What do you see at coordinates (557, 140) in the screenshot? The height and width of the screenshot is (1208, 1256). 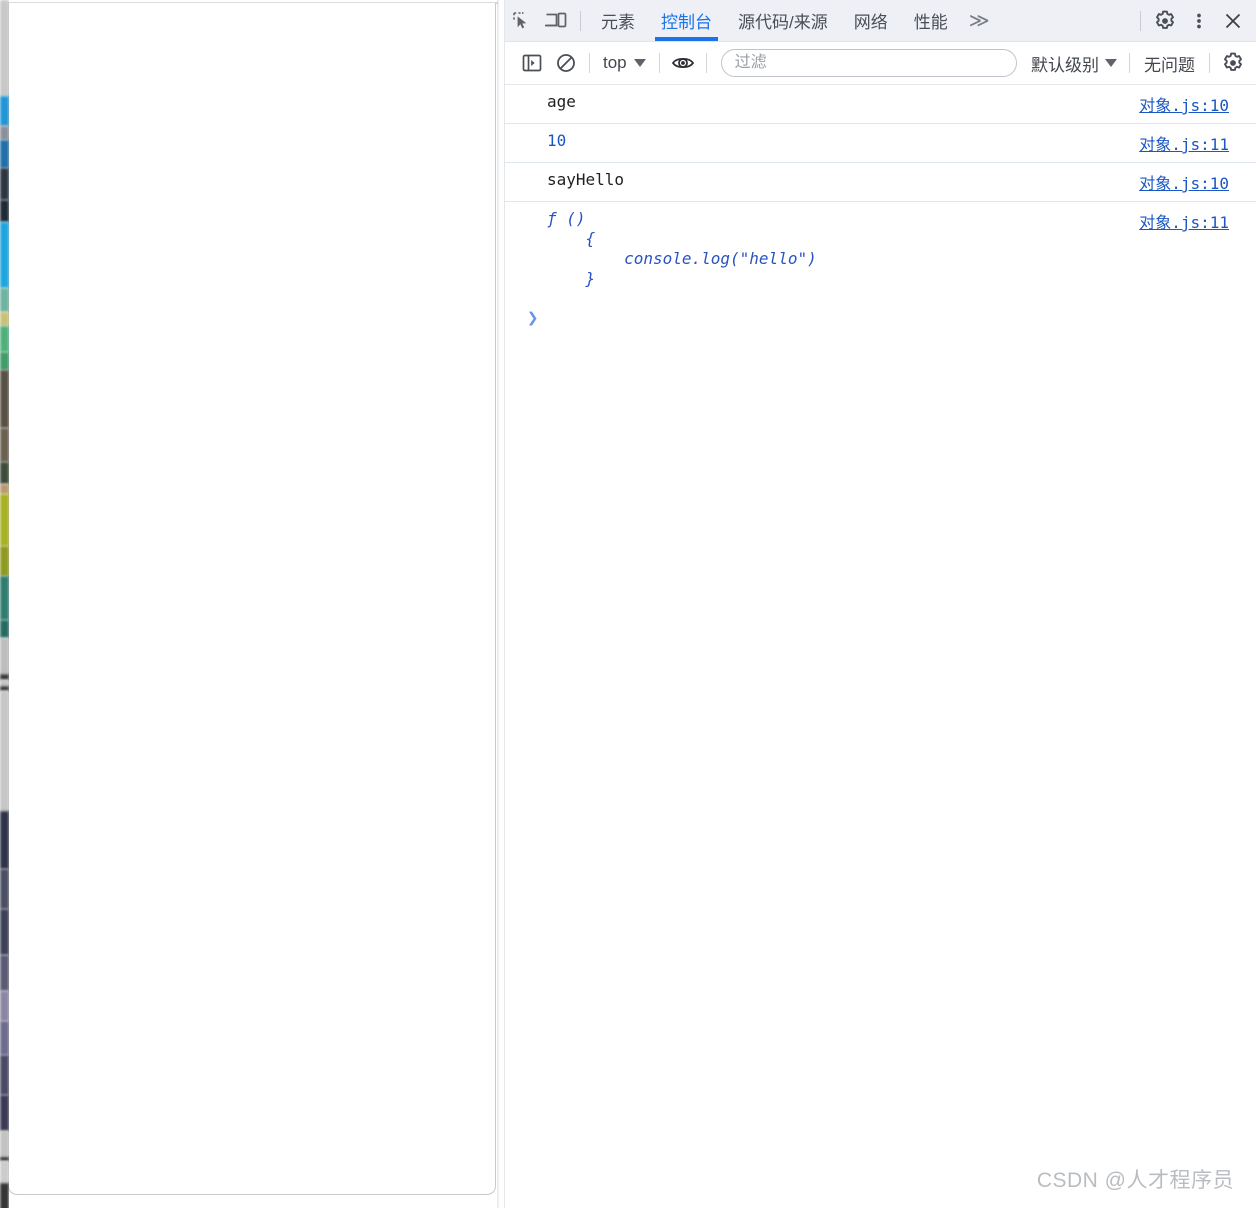 I see `console-message-text: 10` at bounding box center [557, 140].